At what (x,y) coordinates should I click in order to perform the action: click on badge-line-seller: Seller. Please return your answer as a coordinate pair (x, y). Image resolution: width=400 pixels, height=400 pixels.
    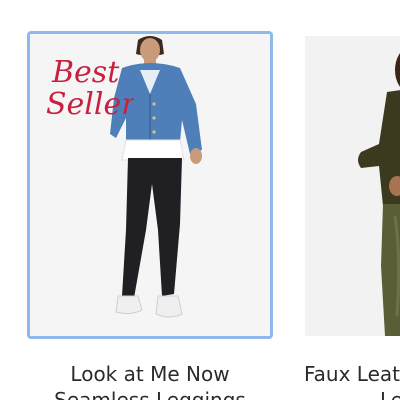
    Looking at the image, I should click on (90, 104).